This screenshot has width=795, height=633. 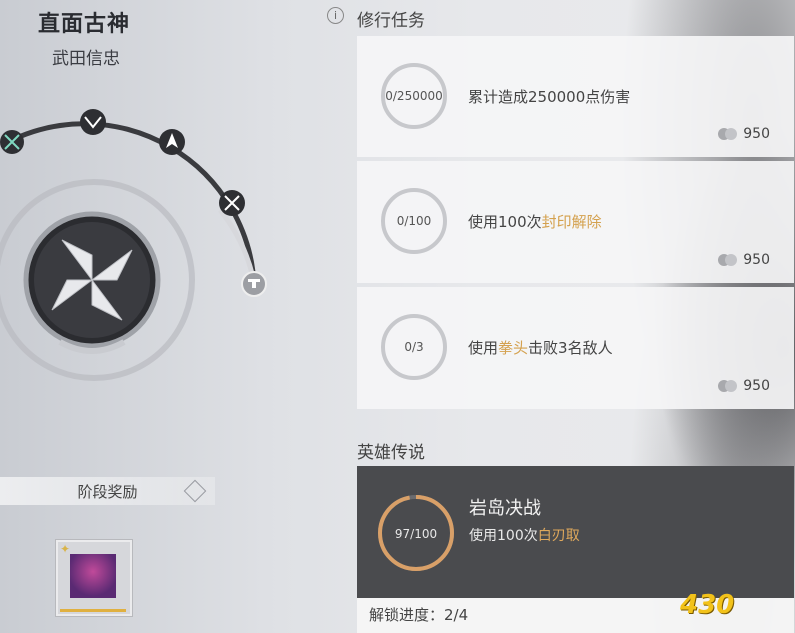 What do you see at coordinates (414, 96) in the screenshot?
I see `task-progress-ring: 0/250000` at bounding box center [414, 96].